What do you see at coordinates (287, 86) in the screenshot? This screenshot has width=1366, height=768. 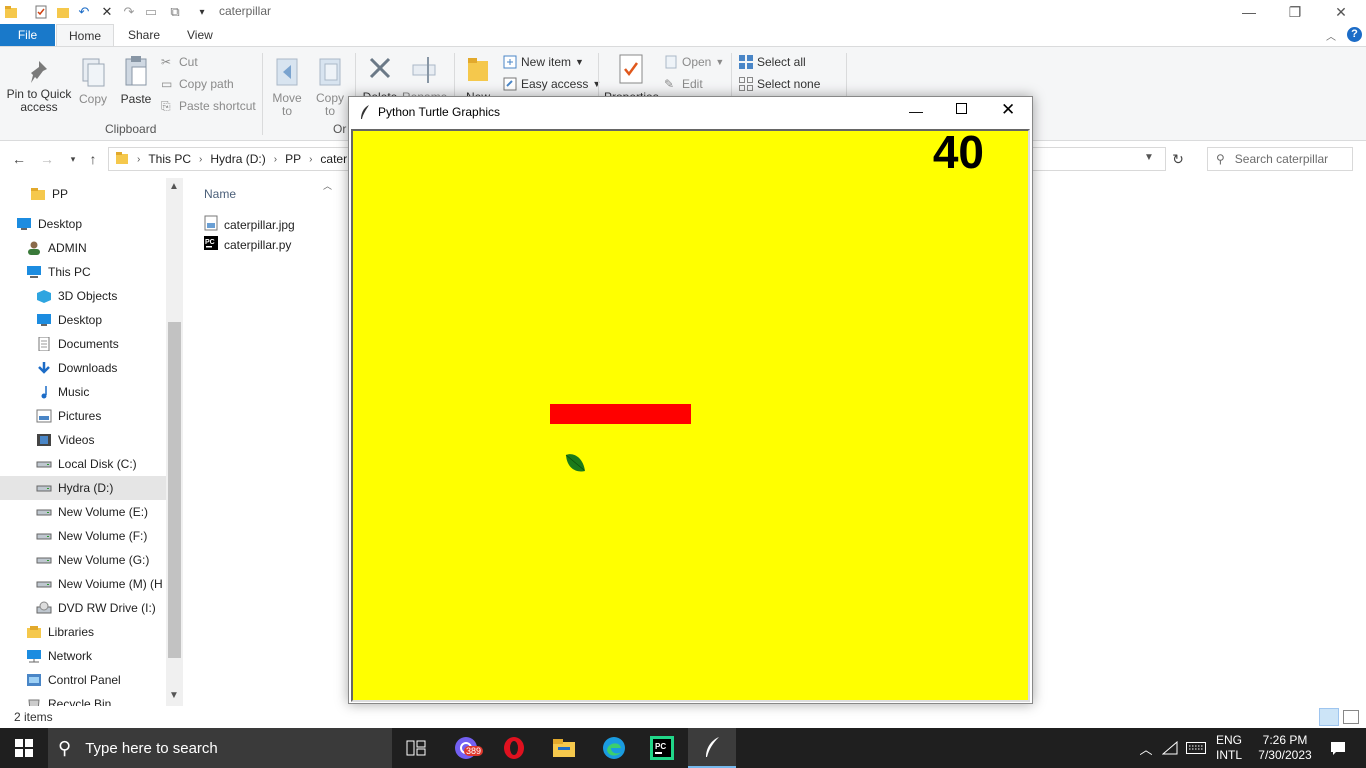 I see `move-to-button: Move to` at bounding box center [287, 86].